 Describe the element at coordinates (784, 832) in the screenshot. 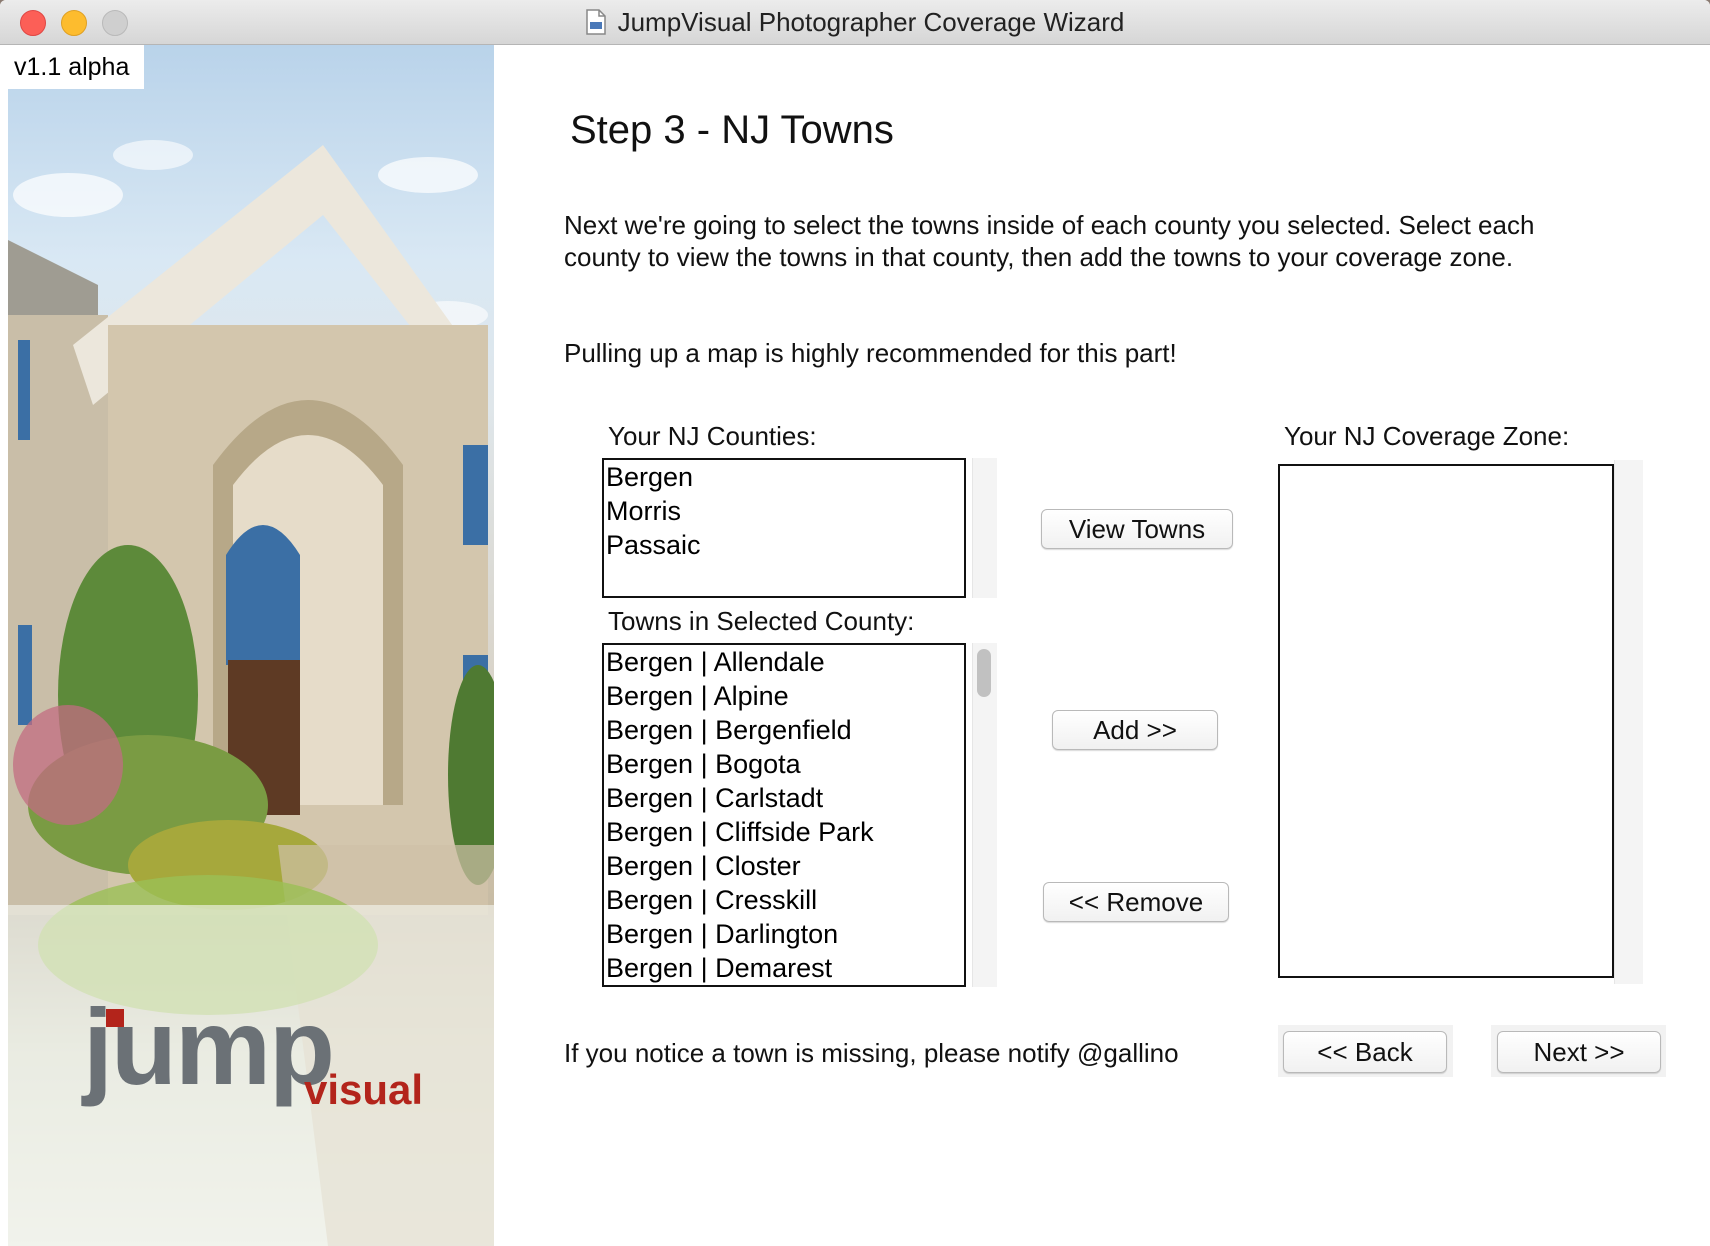

I see `town-list-item: Bergen | Cliffside Park` at that location.